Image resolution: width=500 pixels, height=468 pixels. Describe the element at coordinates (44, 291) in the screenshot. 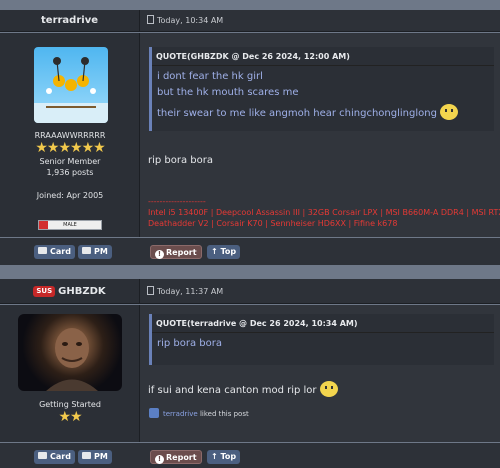

I see `status-badge: SUS` at that location.